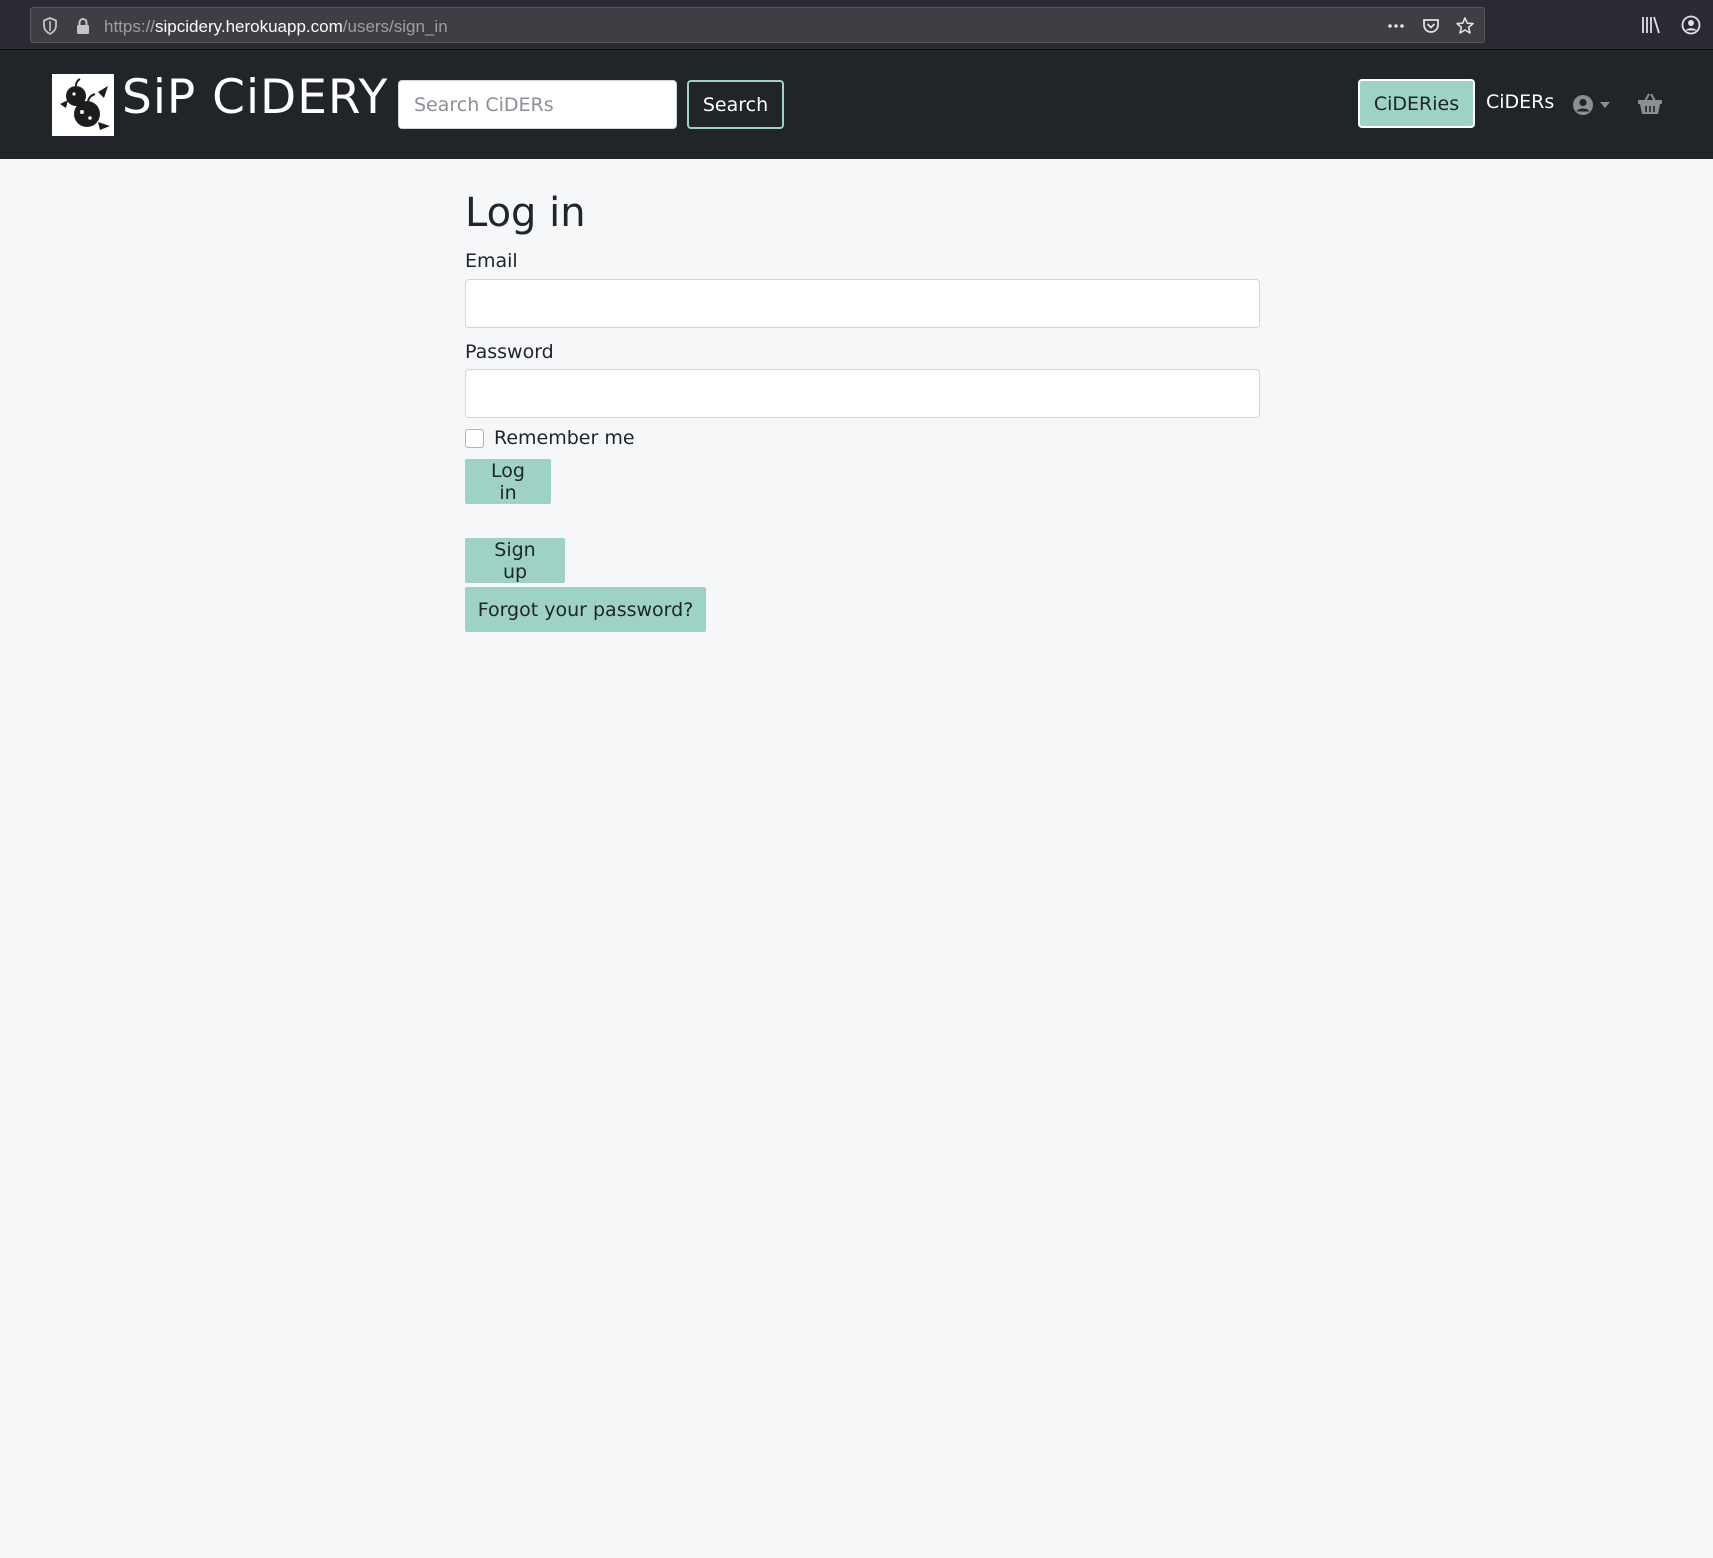 Image resolution: width=1713 pixels, height=1558 pixels. Describe the element at coordinates (491, 261) in the screenshot. I see `email-label: Email` at that location.